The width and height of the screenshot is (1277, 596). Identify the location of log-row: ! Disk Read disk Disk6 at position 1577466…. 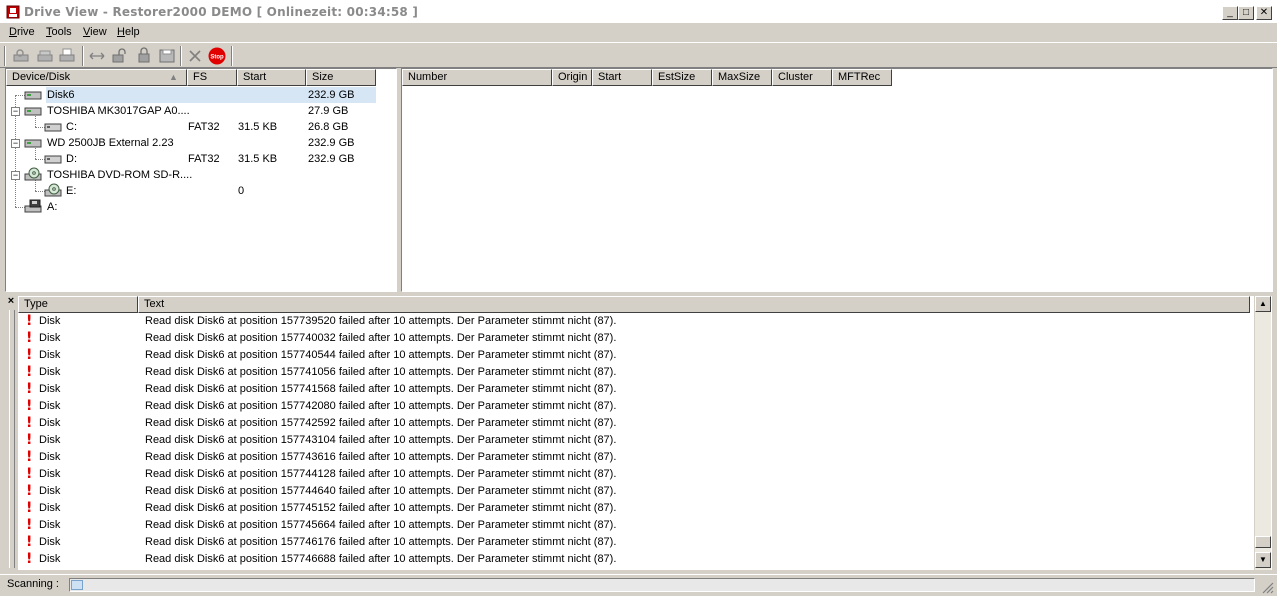
(635, 559).